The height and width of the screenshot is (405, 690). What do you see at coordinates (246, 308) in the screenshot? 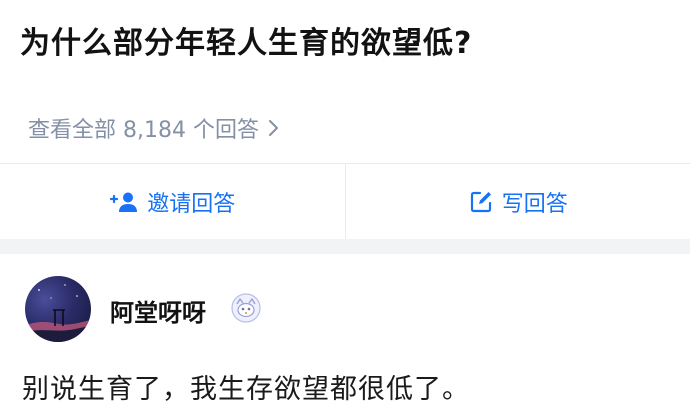
I see `creator-badge-icon` at bounding box center [246, 308].